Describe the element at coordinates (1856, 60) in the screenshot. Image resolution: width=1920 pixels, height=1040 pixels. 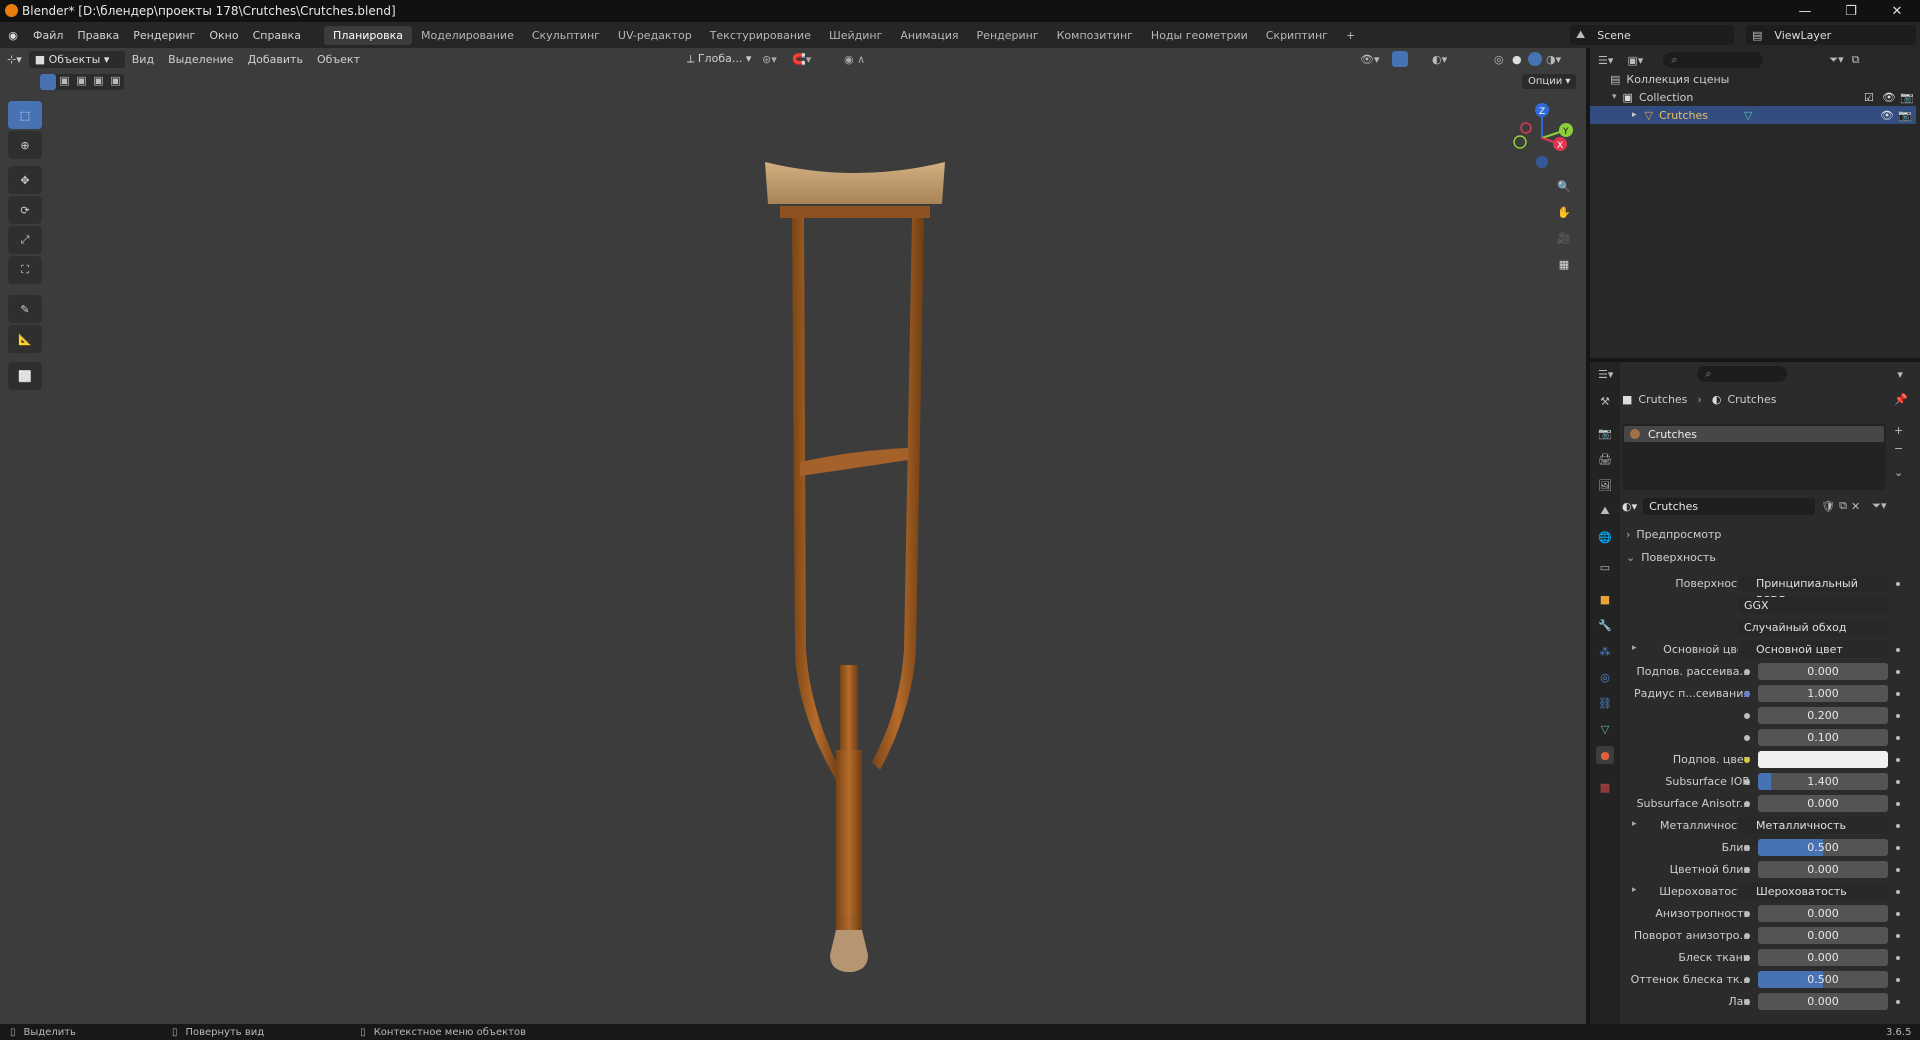
I see `new-collection-icon: ⧉` at that location.